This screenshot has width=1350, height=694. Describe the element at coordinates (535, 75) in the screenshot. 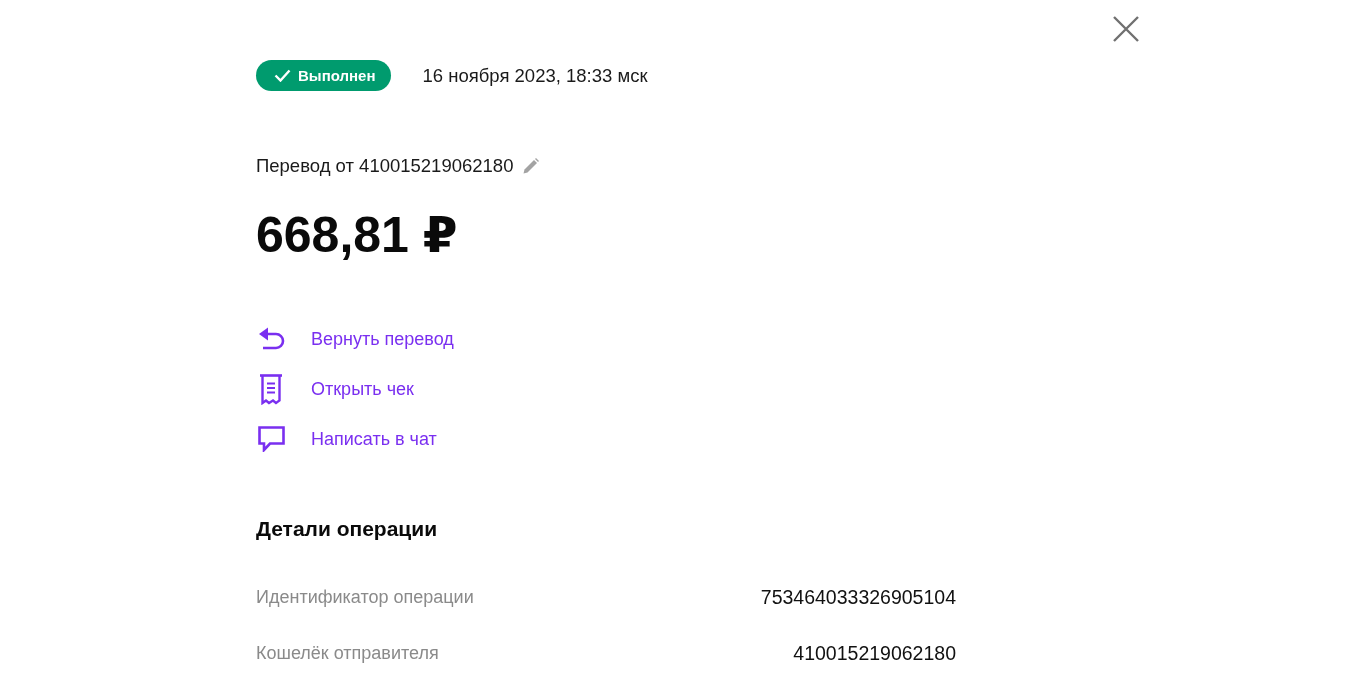

I see `operation-date: 16 ноября 2023, 18:33 мск` at that location.